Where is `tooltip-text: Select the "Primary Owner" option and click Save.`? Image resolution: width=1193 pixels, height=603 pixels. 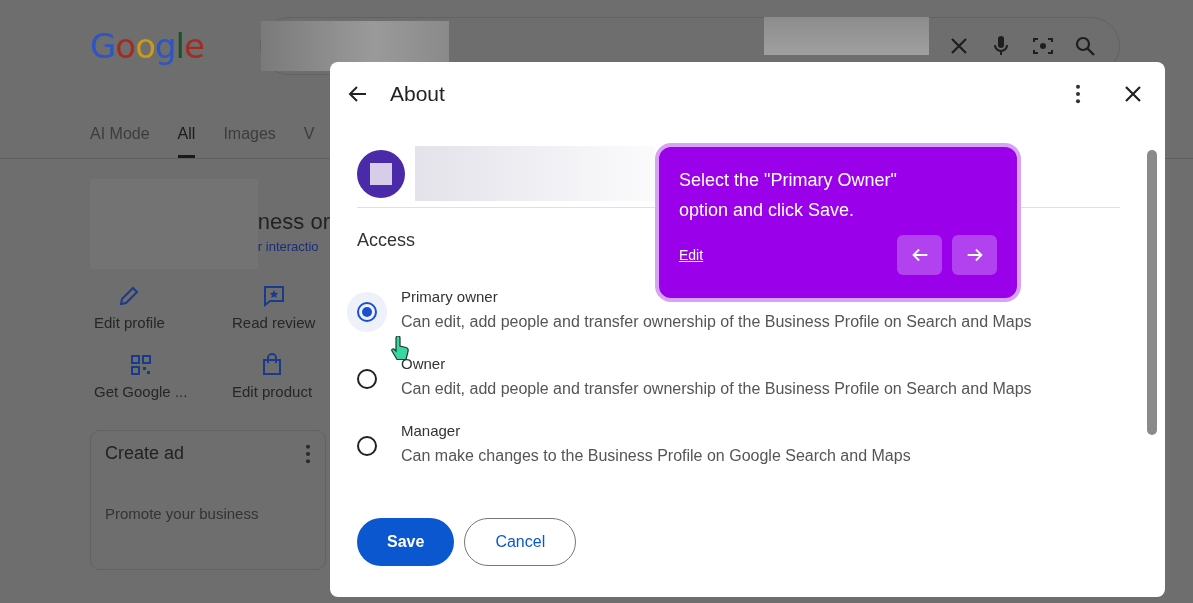 tooltip-text: Select the "Primary Owner" option and click Save. is located at coordinates (788, 195).